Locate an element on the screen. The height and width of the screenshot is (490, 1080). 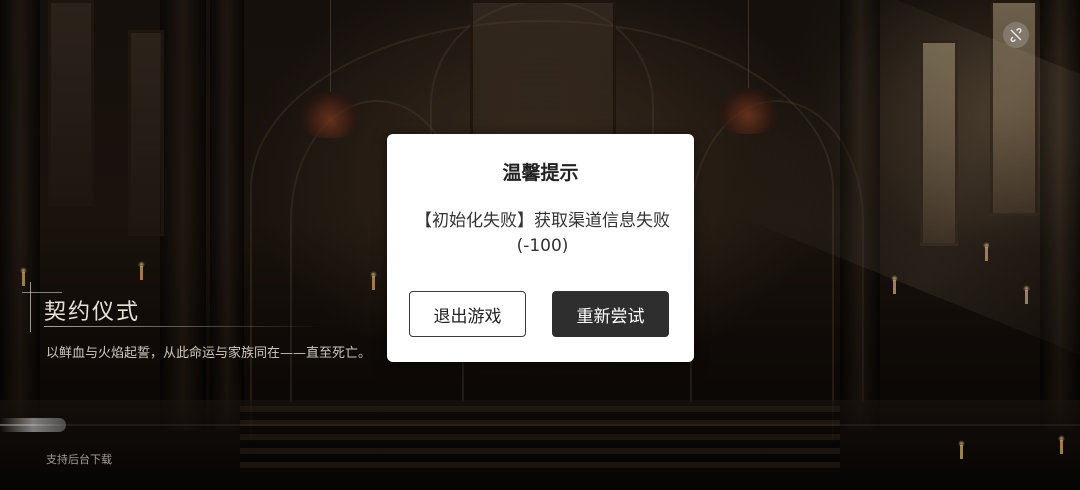
retry-button: 重新尝试 is located at coordinates (610, 314).